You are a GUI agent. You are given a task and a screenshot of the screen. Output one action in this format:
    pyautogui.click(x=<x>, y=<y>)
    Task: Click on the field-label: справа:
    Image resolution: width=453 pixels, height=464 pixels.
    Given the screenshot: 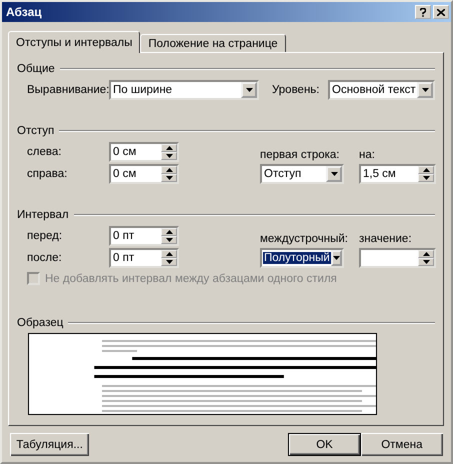 What is the action you would take?
    pyautogui.click(x=47, y=174)
    